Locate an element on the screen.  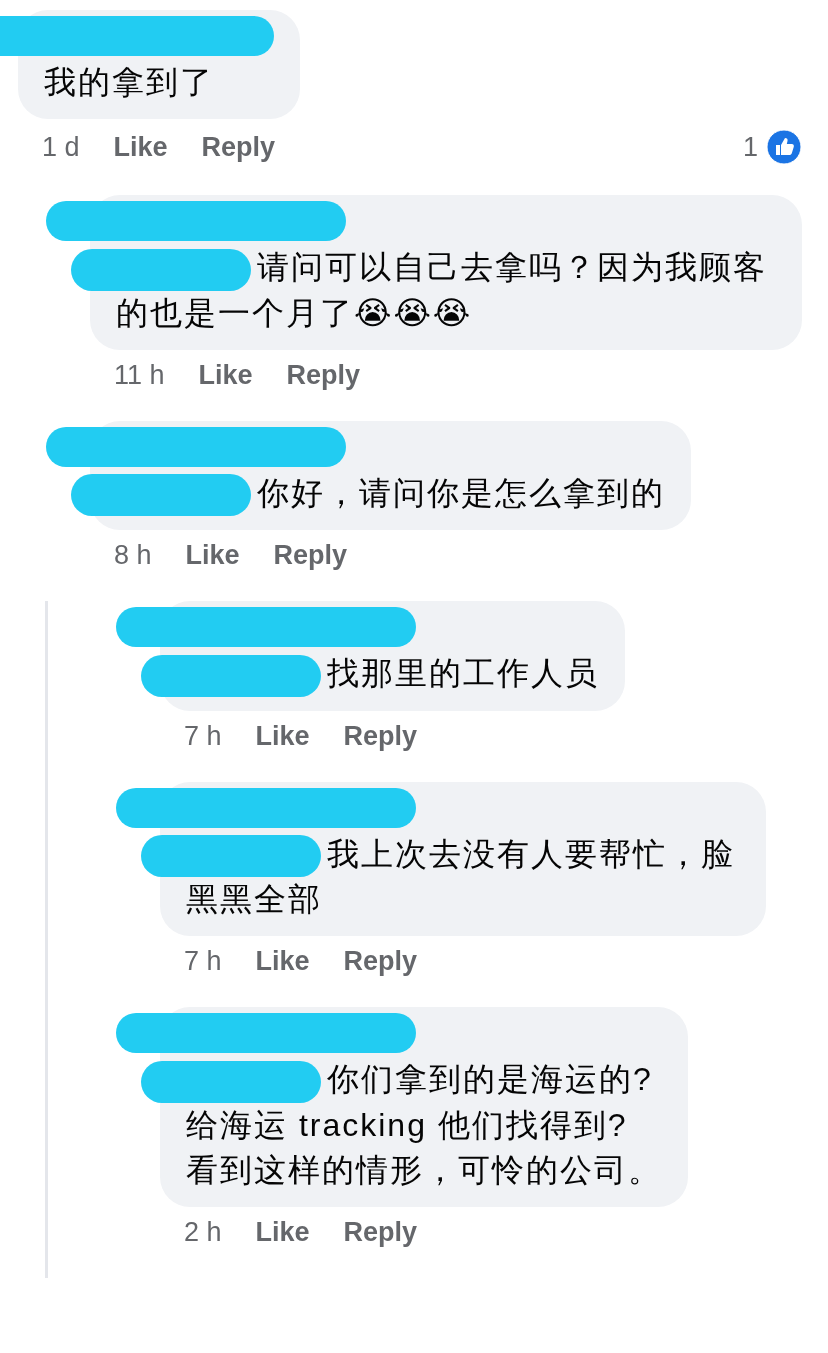
comment-time: 11 h is located at coordinates (139, 375).